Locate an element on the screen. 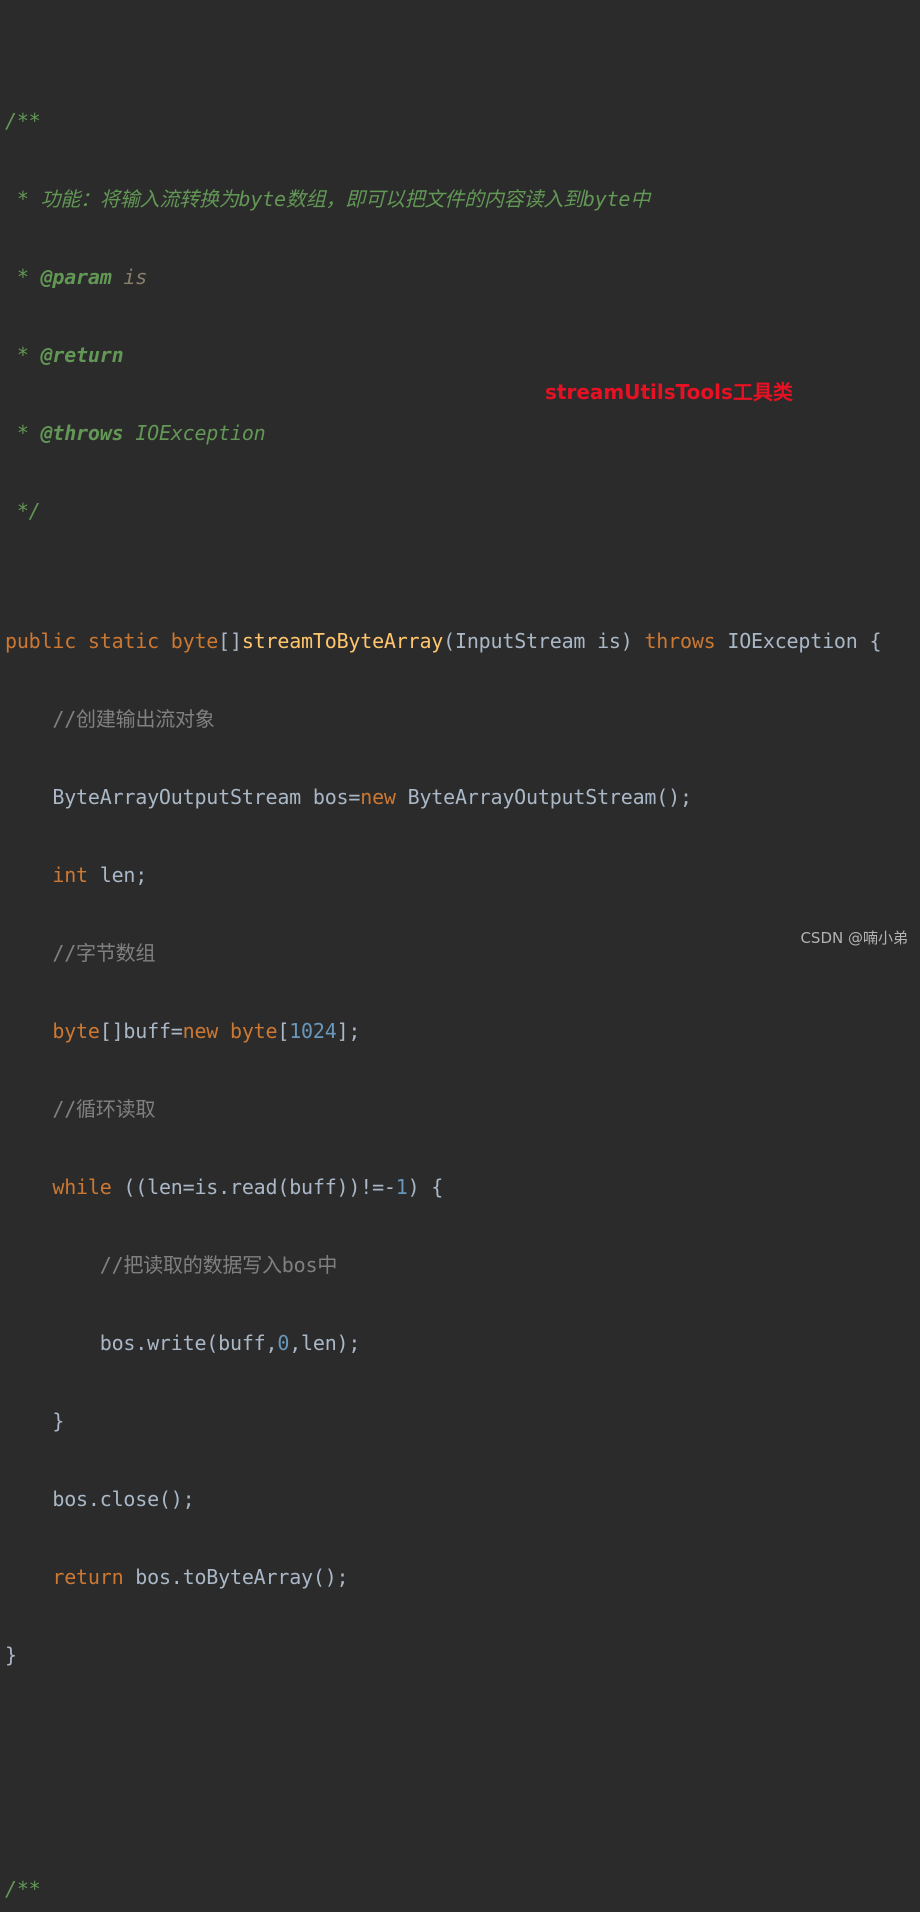 The height and width of the screenshot is (1912, 920). javadoc-throws-type: IOException is located at coordinates (194, 433).